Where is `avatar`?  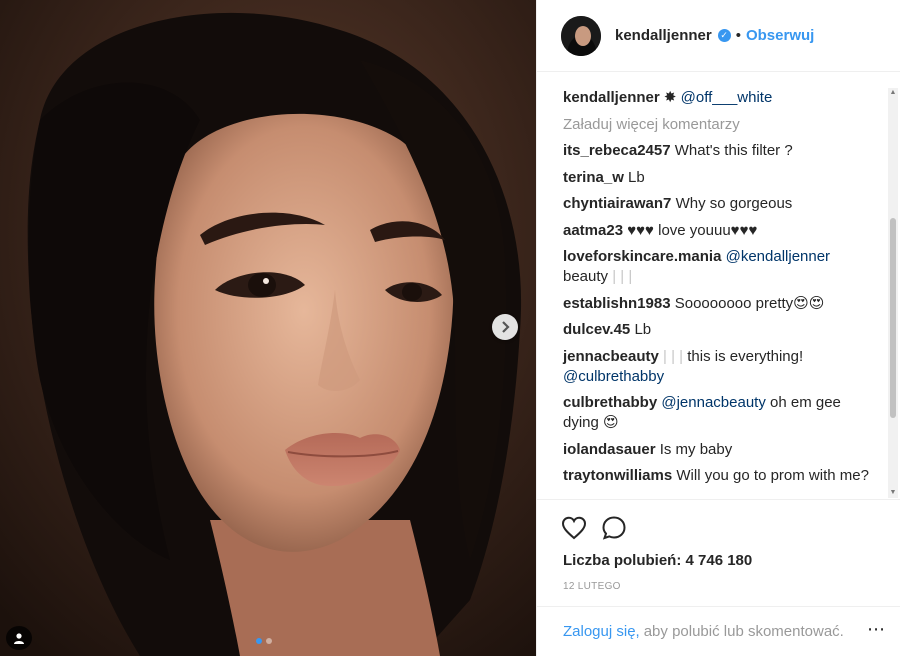 avatar is located at coordinates (581, 35).